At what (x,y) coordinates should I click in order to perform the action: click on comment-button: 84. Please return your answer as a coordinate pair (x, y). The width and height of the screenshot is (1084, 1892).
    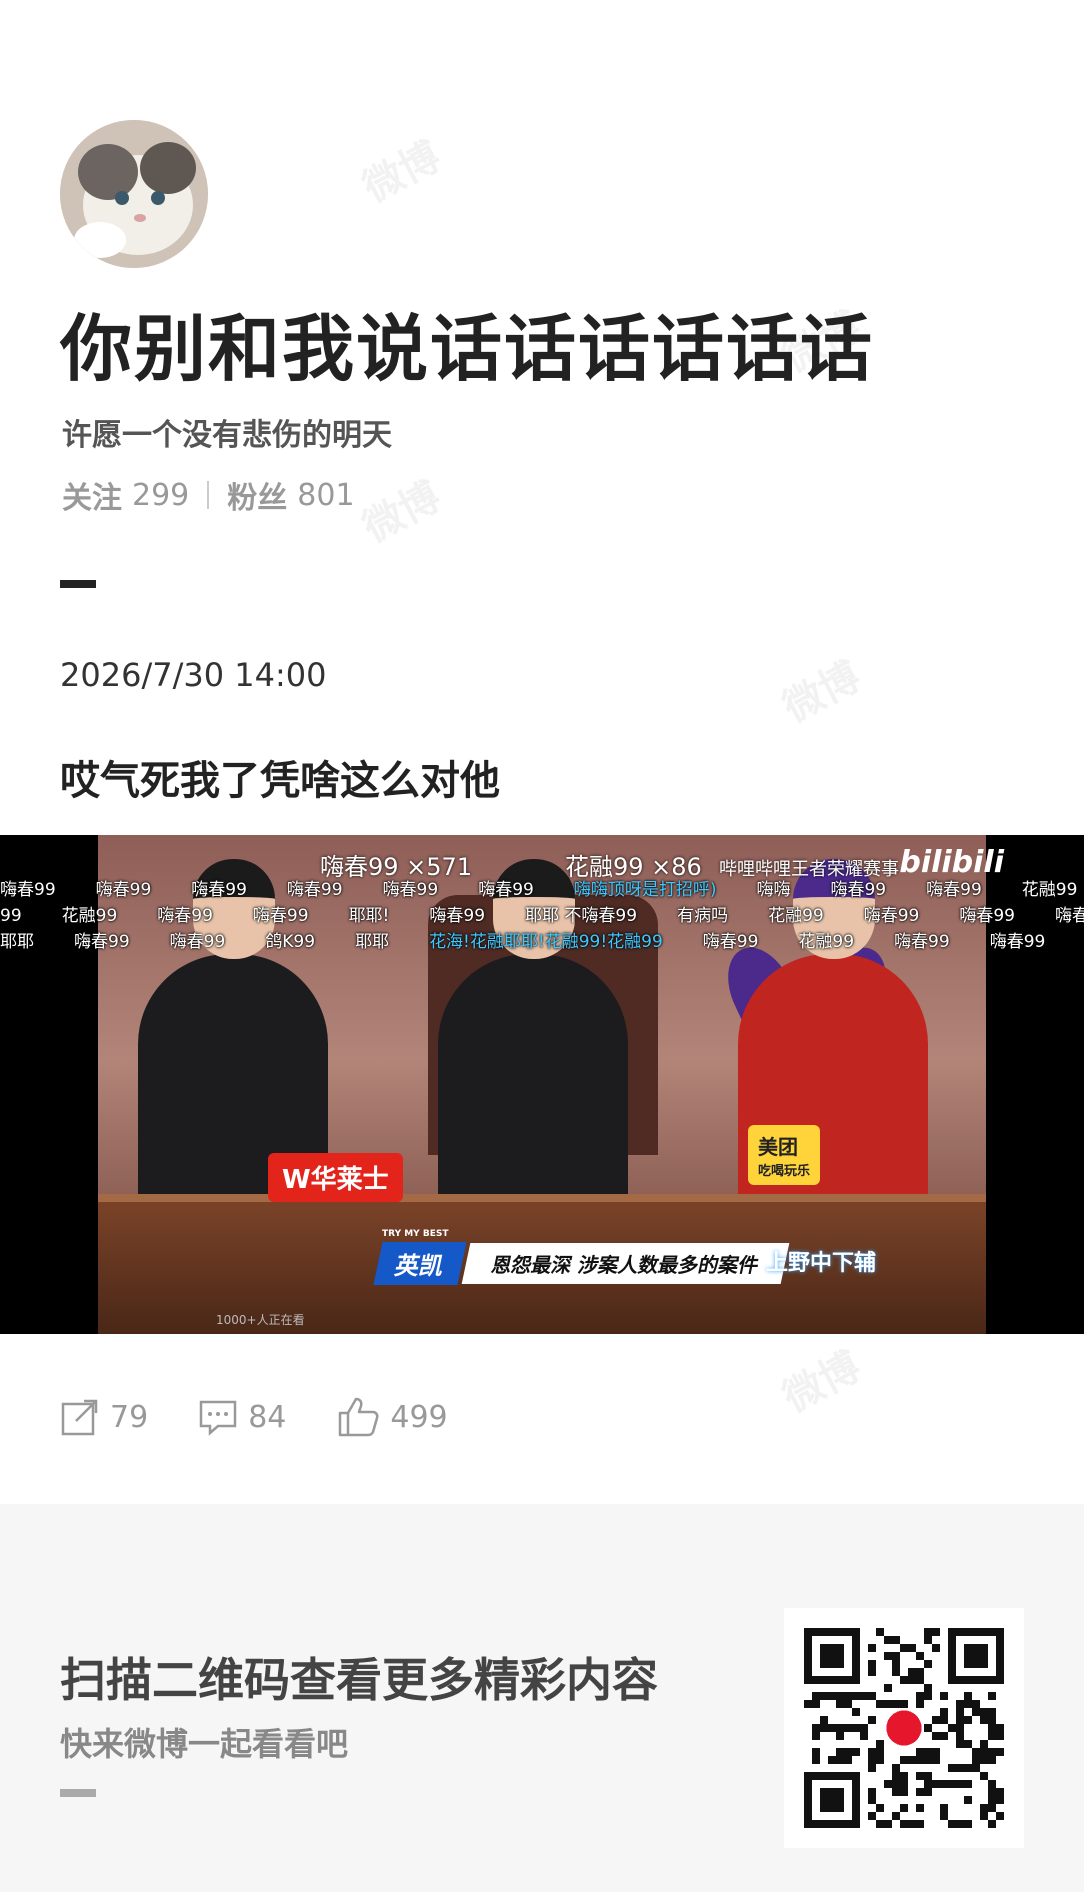
    Looking at the image, I should click on (242, 1417).